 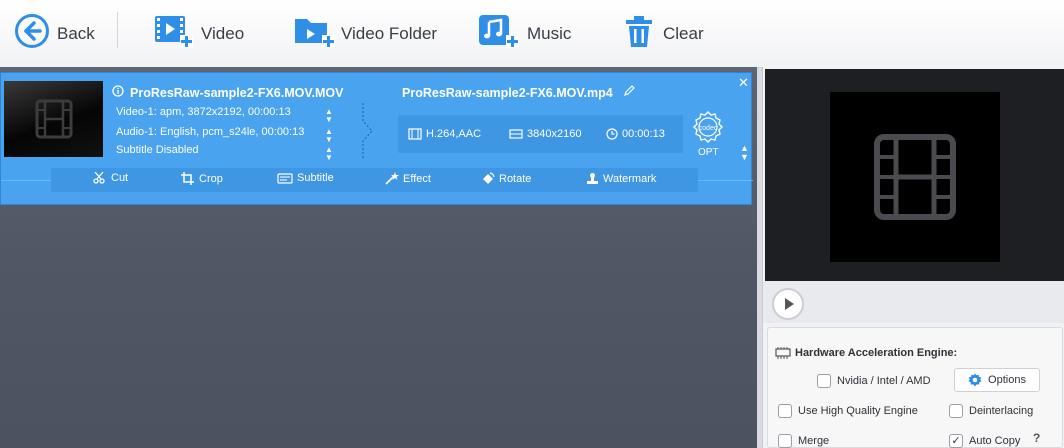 I want to click on cut-button: Cut, so click(x=110, y=178).